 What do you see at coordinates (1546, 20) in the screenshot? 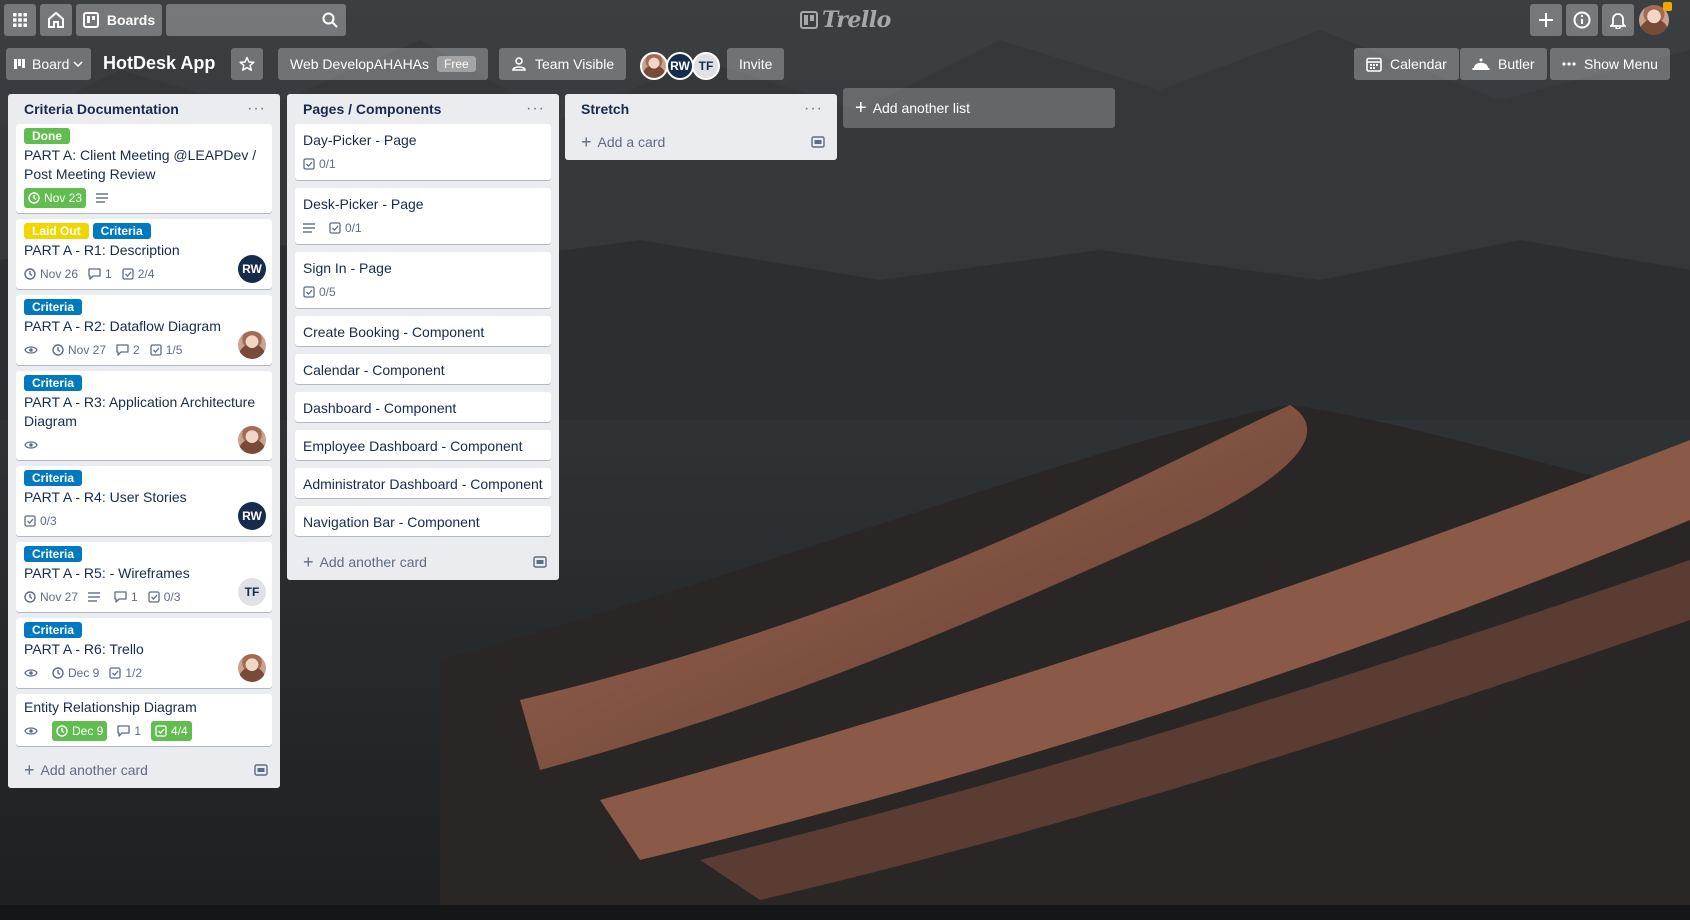
I see `create-button` at bounding box center [1546, 20].